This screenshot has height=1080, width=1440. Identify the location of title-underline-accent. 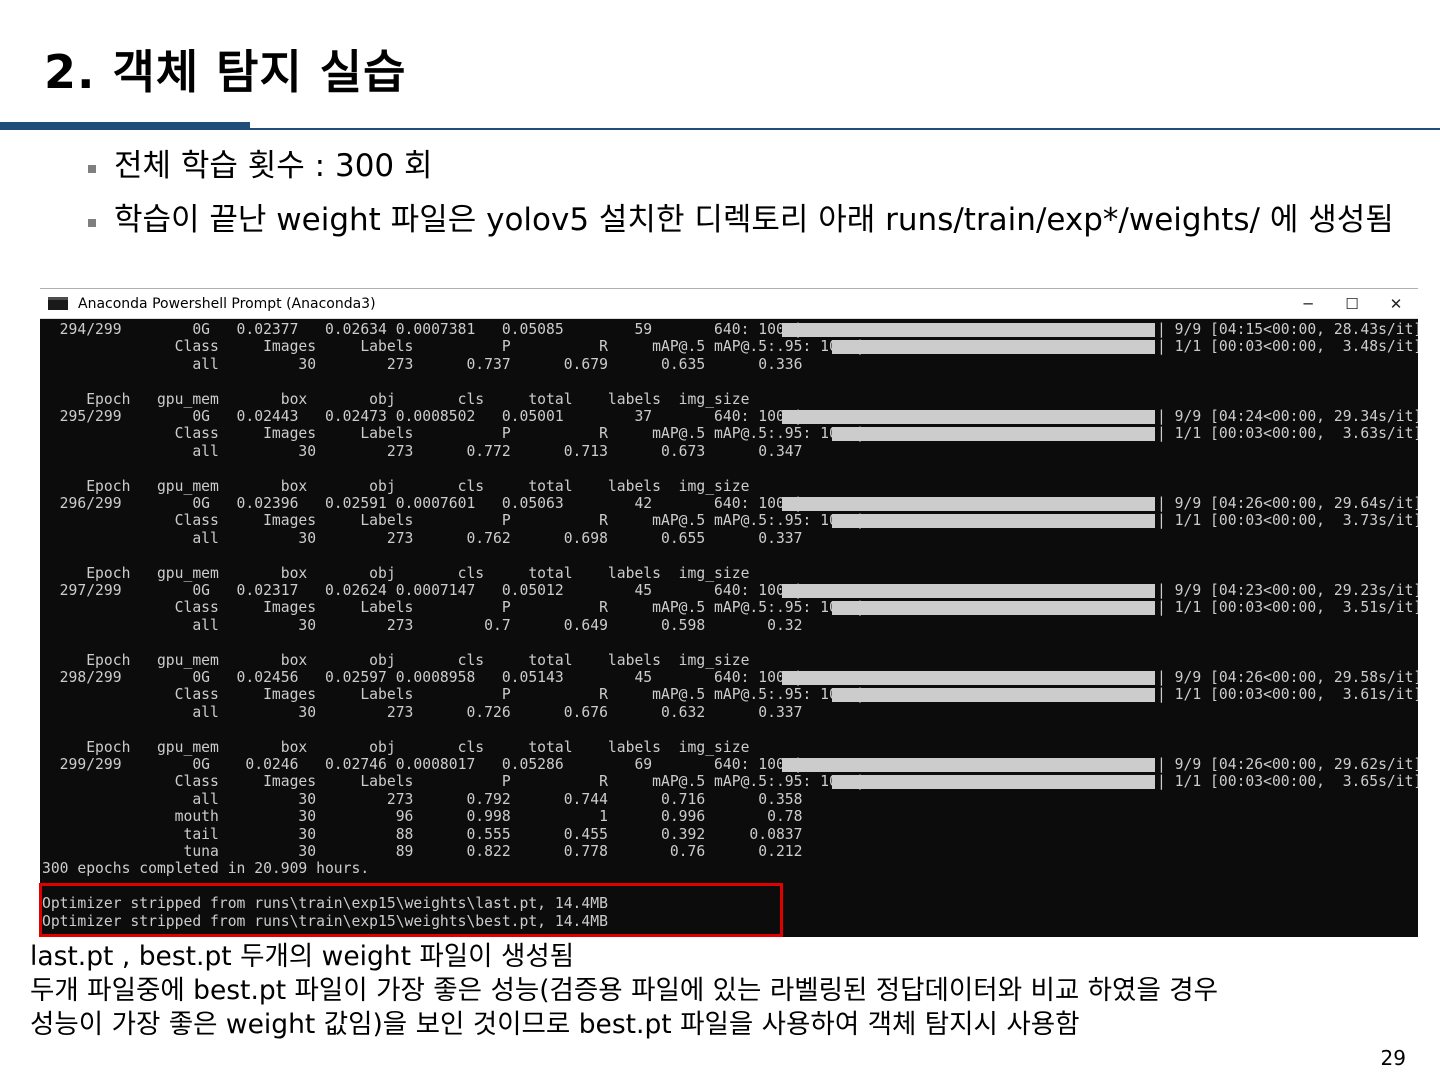
(125, 126).